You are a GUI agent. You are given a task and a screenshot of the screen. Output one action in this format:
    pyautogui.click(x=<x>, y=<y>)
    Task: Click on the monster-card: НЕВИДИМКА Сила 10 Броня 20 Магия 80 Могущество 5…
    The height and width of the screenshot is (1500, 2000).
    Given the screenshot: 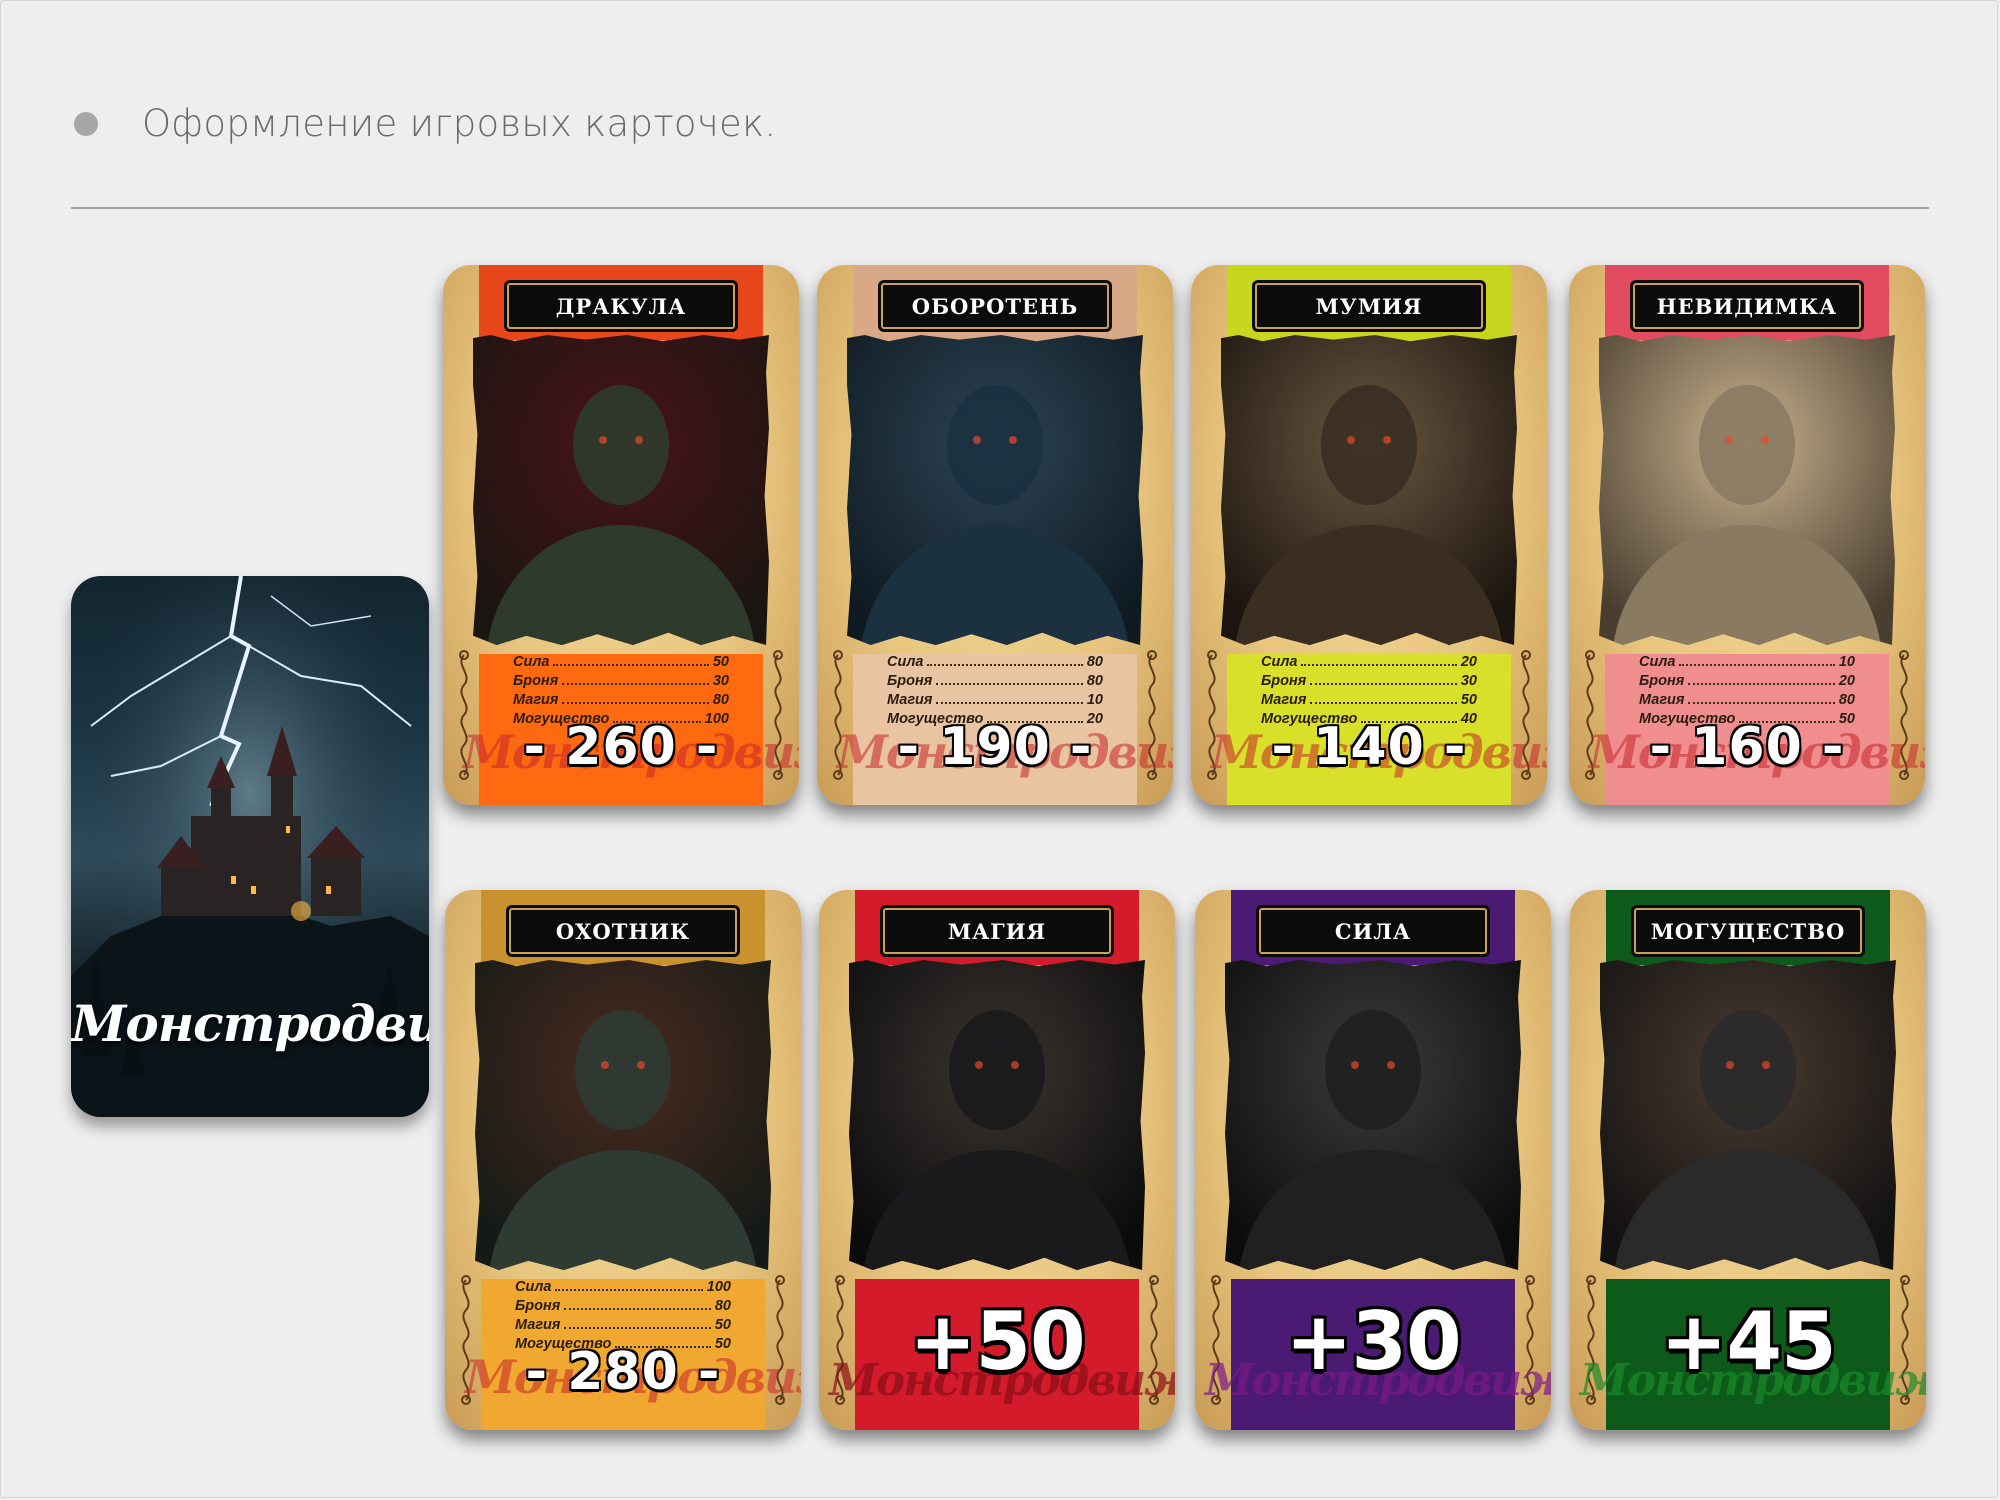 What is the action you would take?
    pyautogui.click(x=1747, y=535)
    